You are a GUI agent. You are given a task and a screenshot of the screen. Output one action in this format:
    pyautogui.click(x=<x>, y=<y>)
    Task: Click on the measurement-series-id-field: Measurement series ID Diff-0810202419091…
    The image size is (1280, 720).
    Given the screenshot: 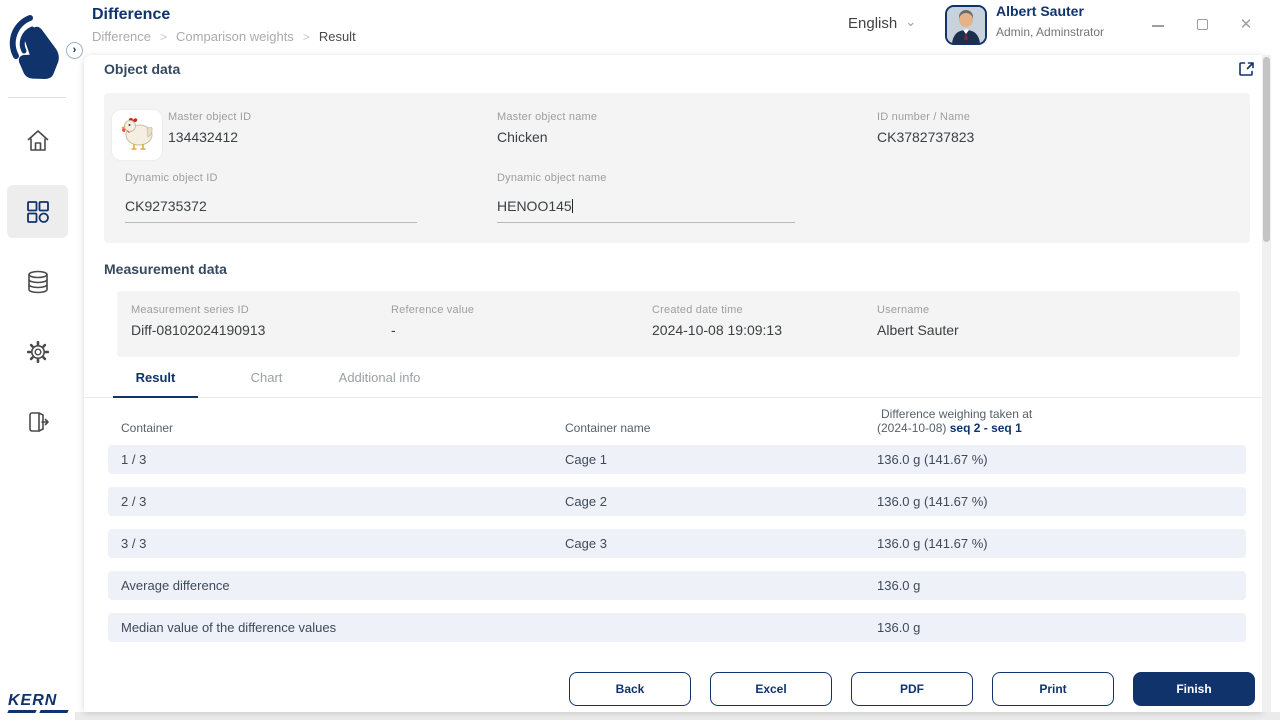 What is the action you would take?
    pyautogui.click(x=198, y=321)
    